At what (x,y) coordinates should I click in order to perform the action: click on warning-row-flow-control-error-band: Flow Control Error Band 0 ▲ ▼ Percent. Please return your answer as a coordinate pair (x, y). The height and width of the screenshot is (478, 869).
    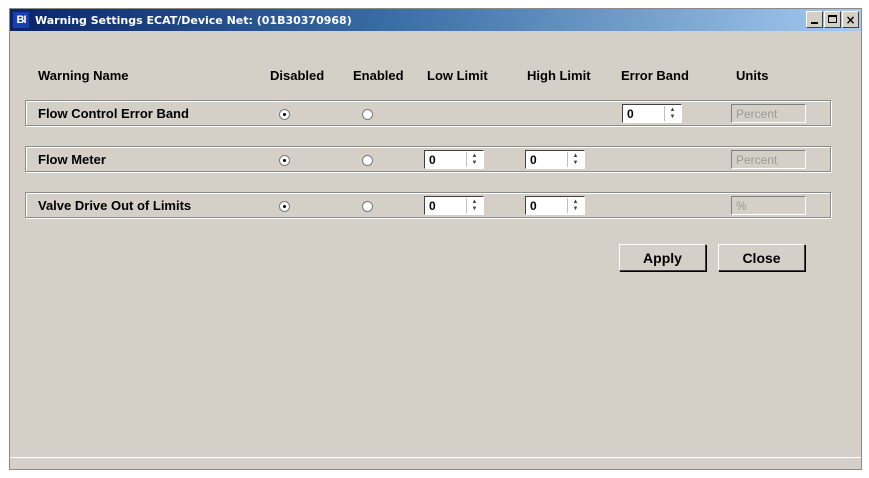
    Looking at the image, I should click on (428, 113).